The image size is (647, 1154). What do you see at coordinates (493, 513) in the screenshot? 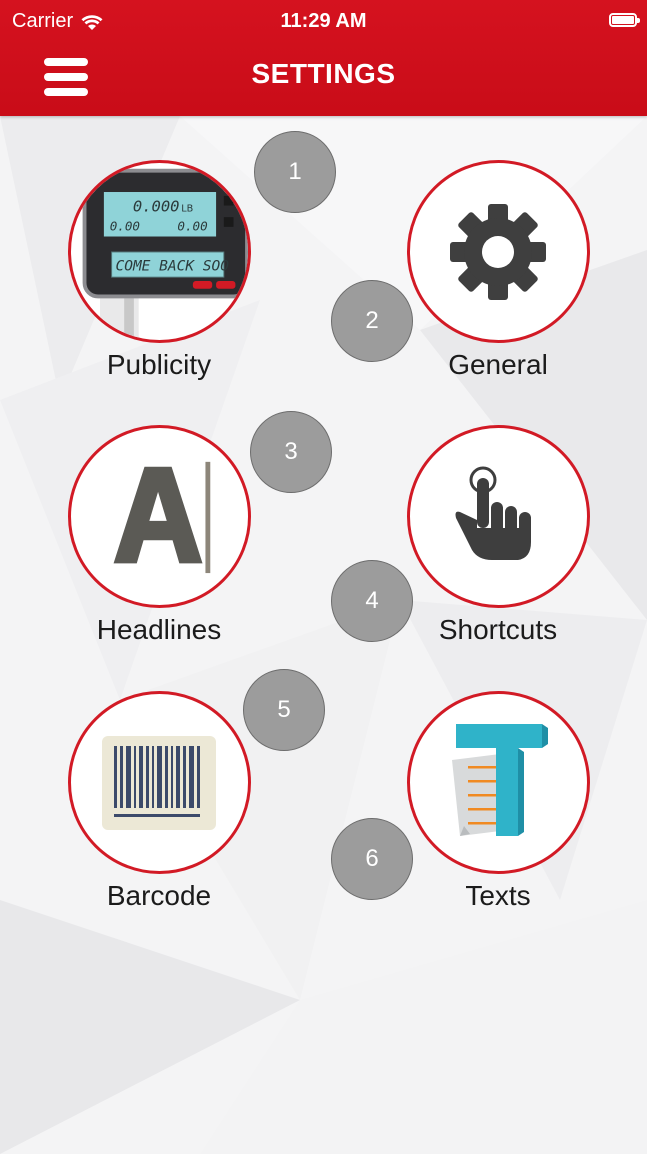
I see `pointing-hand-icon` at bounding box center [493, 513].